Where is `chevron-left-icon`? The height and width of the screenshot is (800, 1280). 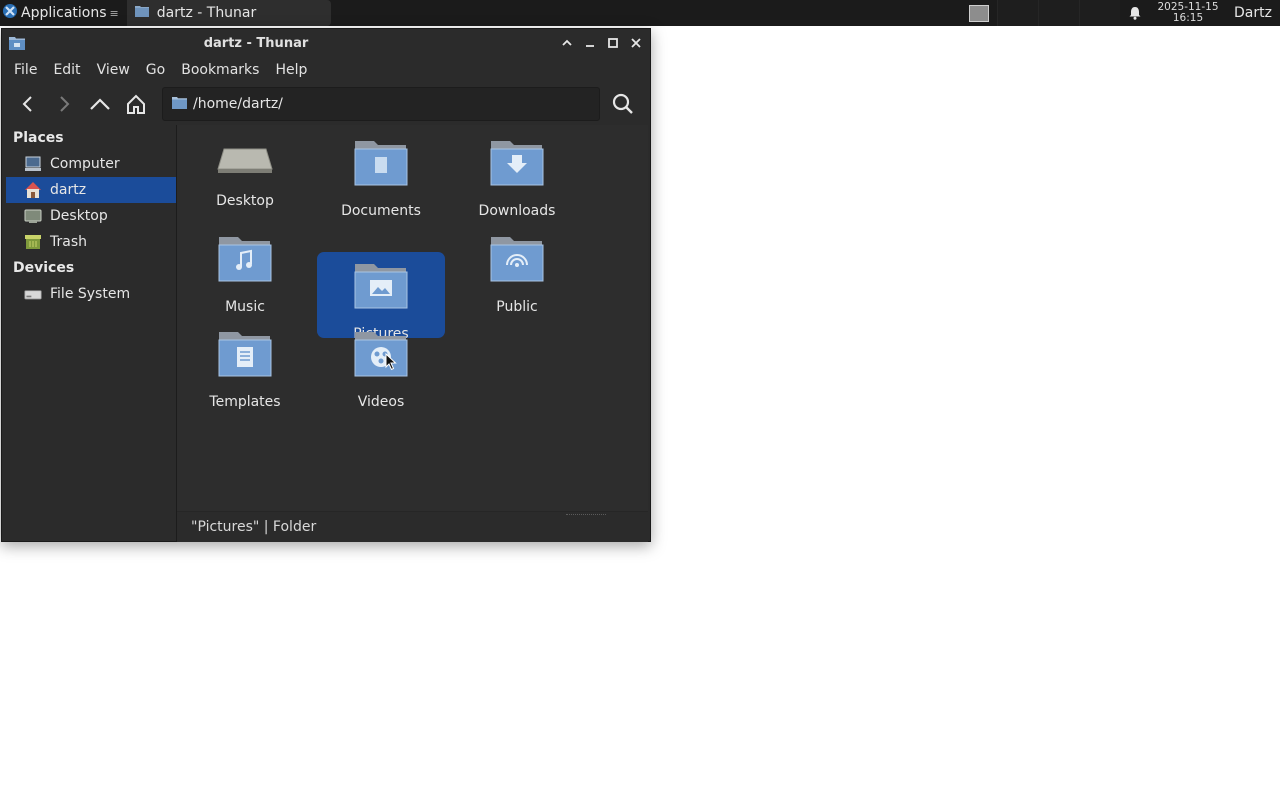
chevron-left-icon is located at coordinates (27, 104).